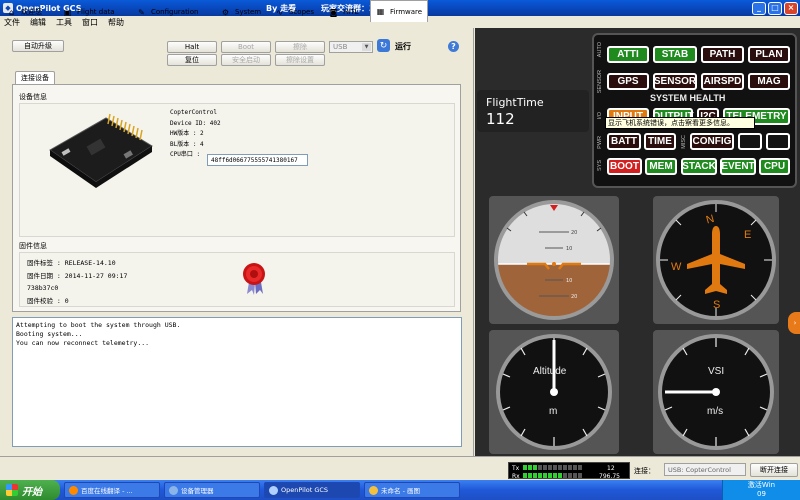  I want to click on device-name: CopterControl, so click(193, 112).